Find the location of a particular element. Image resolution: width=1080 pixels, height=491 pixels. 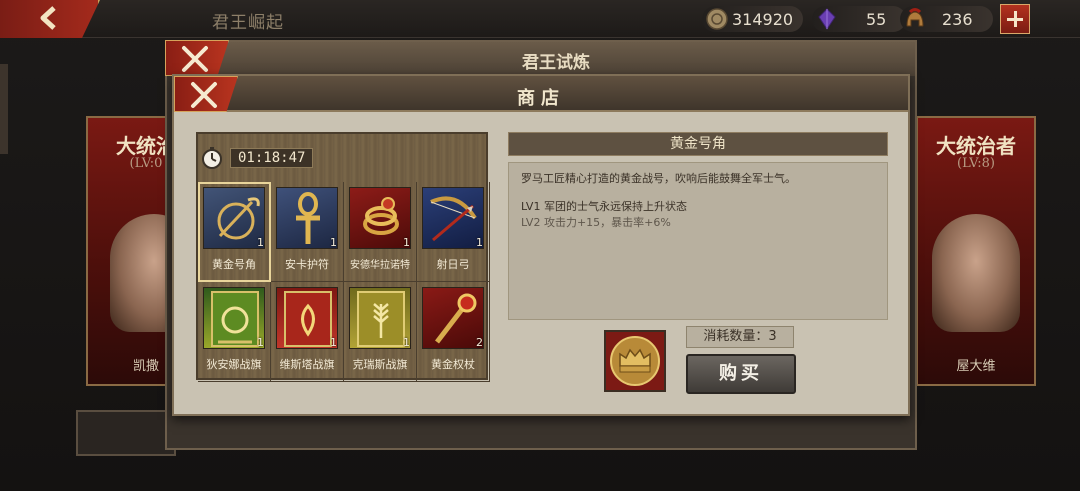

item-label: 克瑞斯战旗 is located at coordinates (380, 364).